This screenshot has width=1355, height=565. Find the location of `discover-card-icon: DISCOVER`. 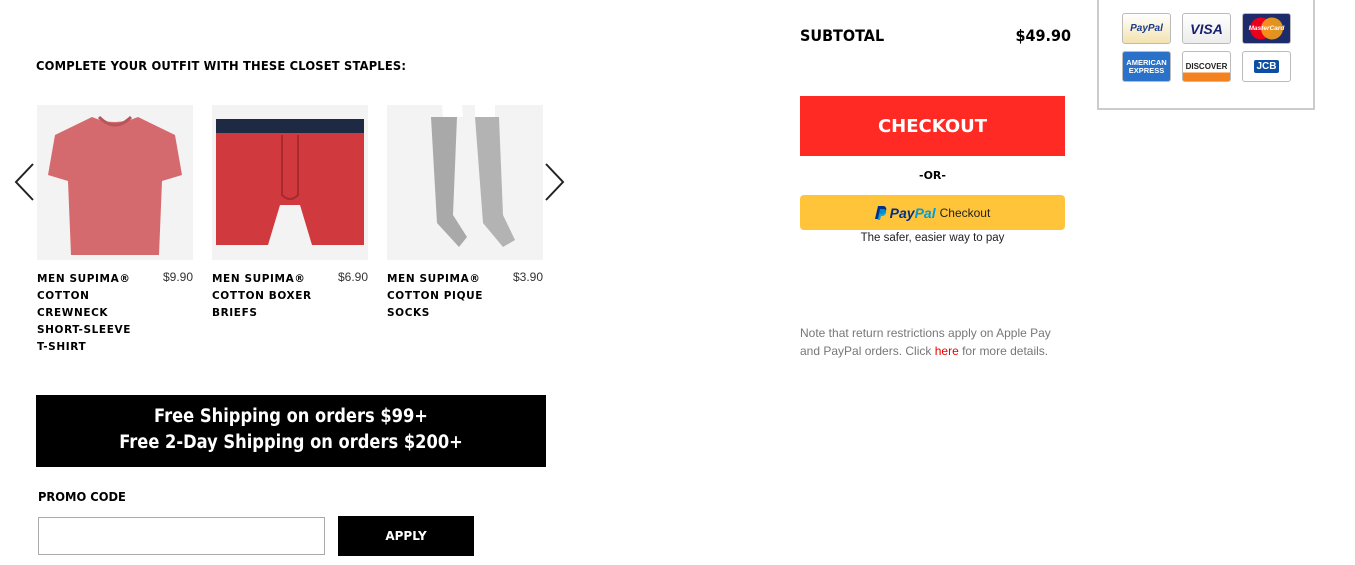

discover-card-icon: DISCOVER is located at coordinates (1206, 66).